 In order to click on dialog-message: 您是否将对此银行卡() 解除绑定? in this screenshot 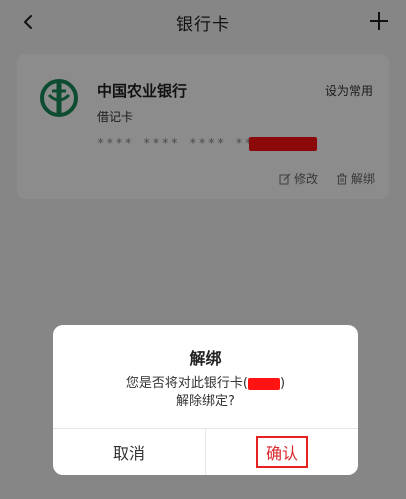, I will do `click(205, 393)`.